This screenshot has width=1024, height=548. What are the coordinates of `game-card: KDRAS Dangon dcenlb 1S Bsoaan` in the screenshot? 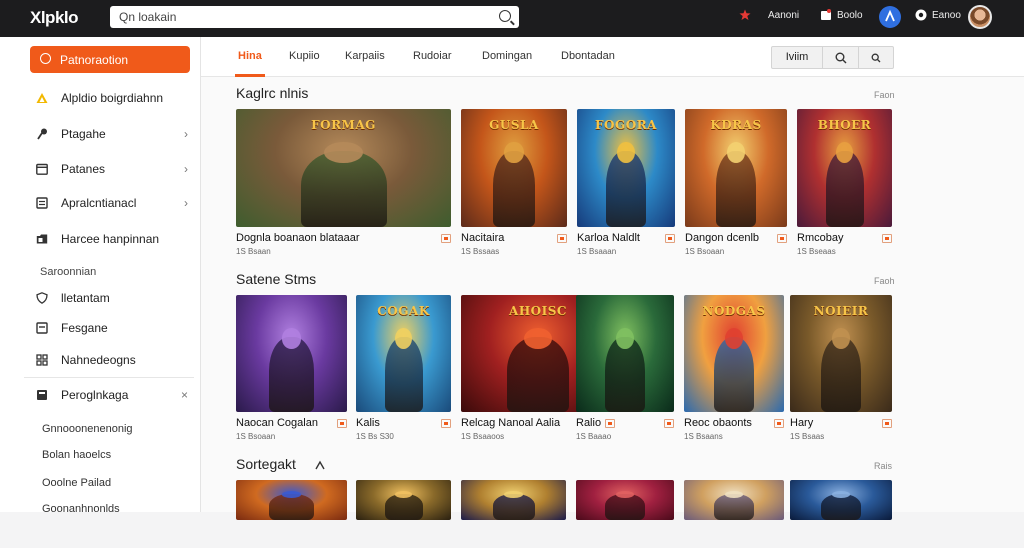 It's located at (736, 182).